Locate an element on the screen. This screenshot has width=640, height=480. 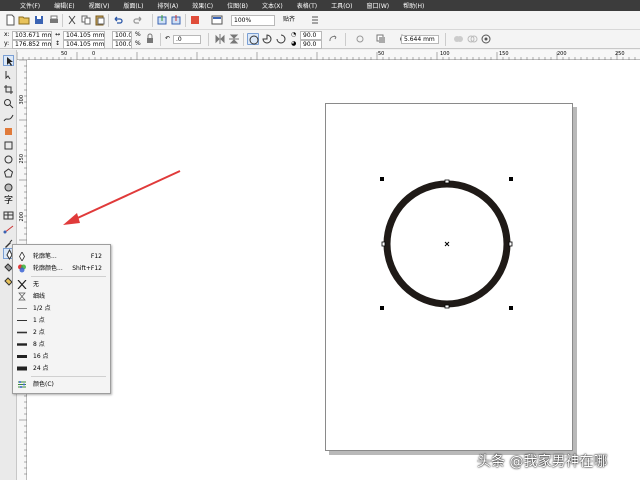
menu-item-2-point: 2 点 is located at coordinates (61, 332).